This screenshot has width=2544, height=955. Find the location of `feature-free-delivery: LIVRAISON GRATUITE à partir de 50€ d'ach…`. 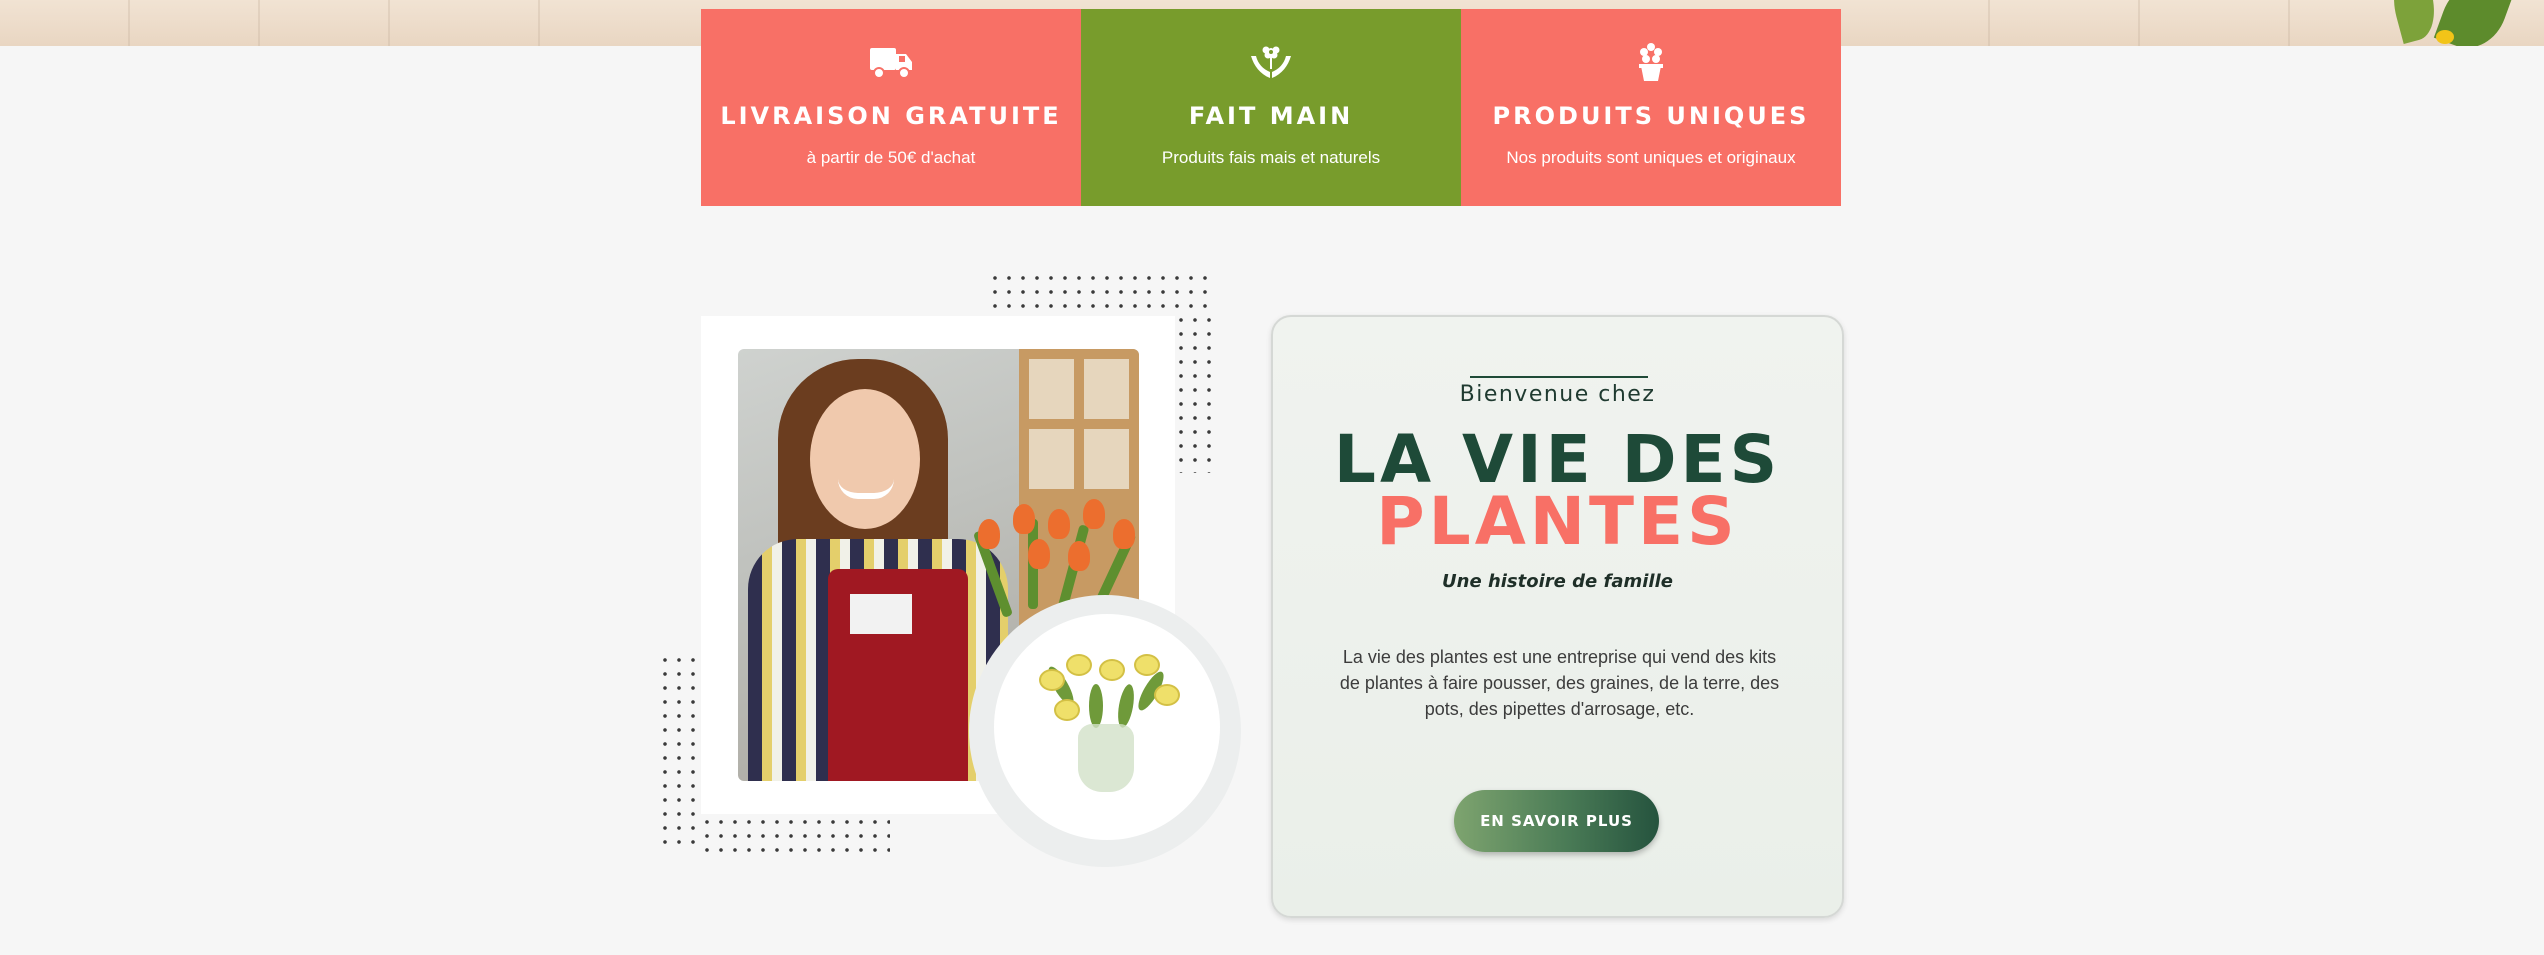

feature-free-delivery: LIVRAISON GRATUITE à partir de 50€ d'ach… is located at coordinates (891, 107).